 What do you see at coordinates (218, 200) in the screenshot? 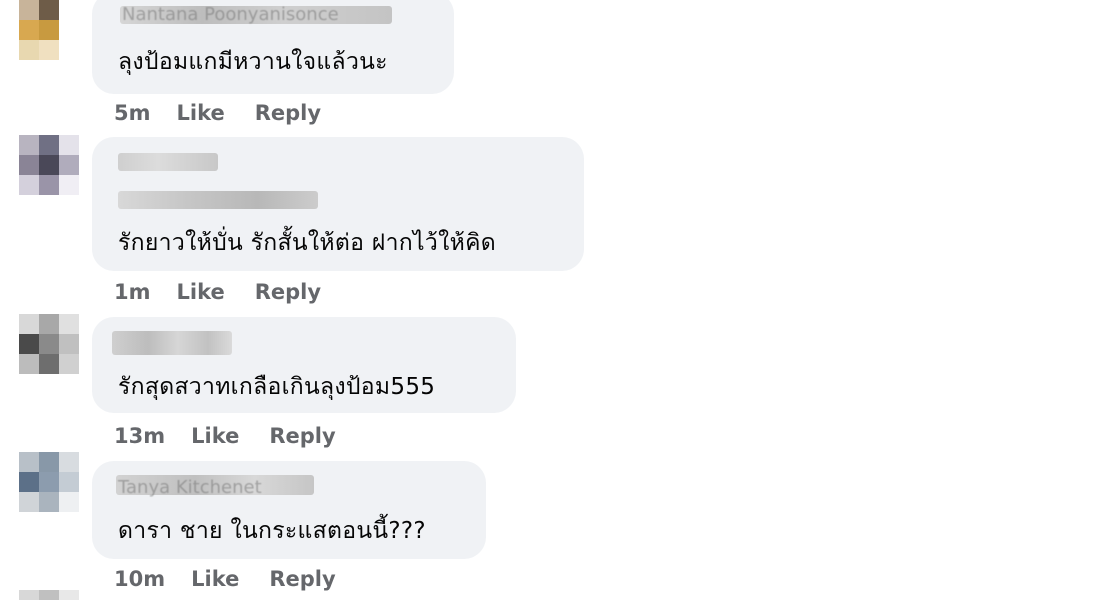
I see `author-subtitle-blurred` at bounding box center [218, 200].